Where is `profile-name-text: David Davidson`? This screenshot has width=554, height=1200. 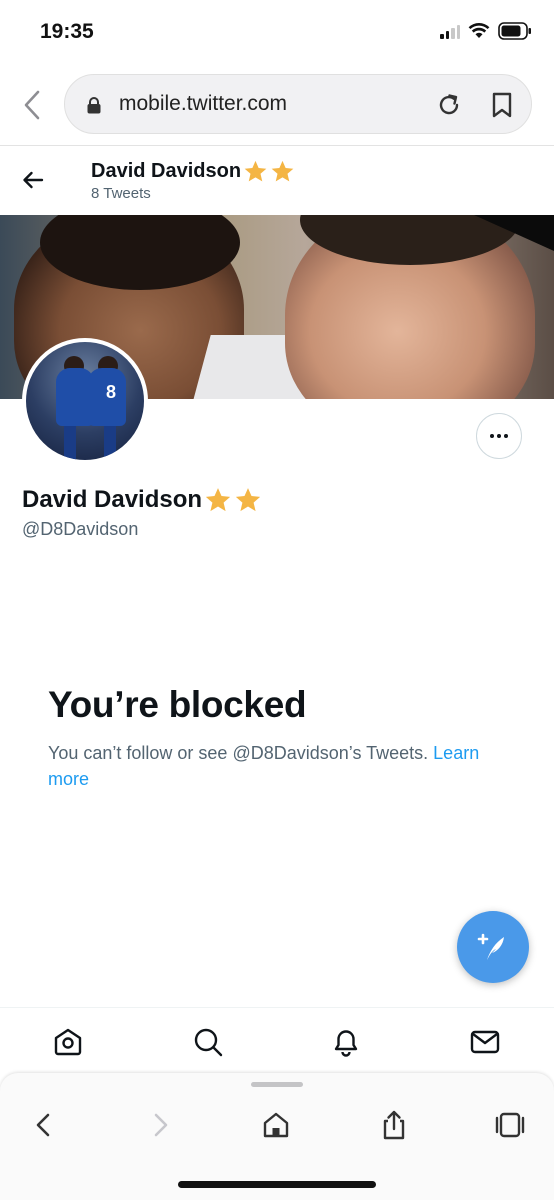 profile-name-text: David Davidson is located at coordinates (112, 499).